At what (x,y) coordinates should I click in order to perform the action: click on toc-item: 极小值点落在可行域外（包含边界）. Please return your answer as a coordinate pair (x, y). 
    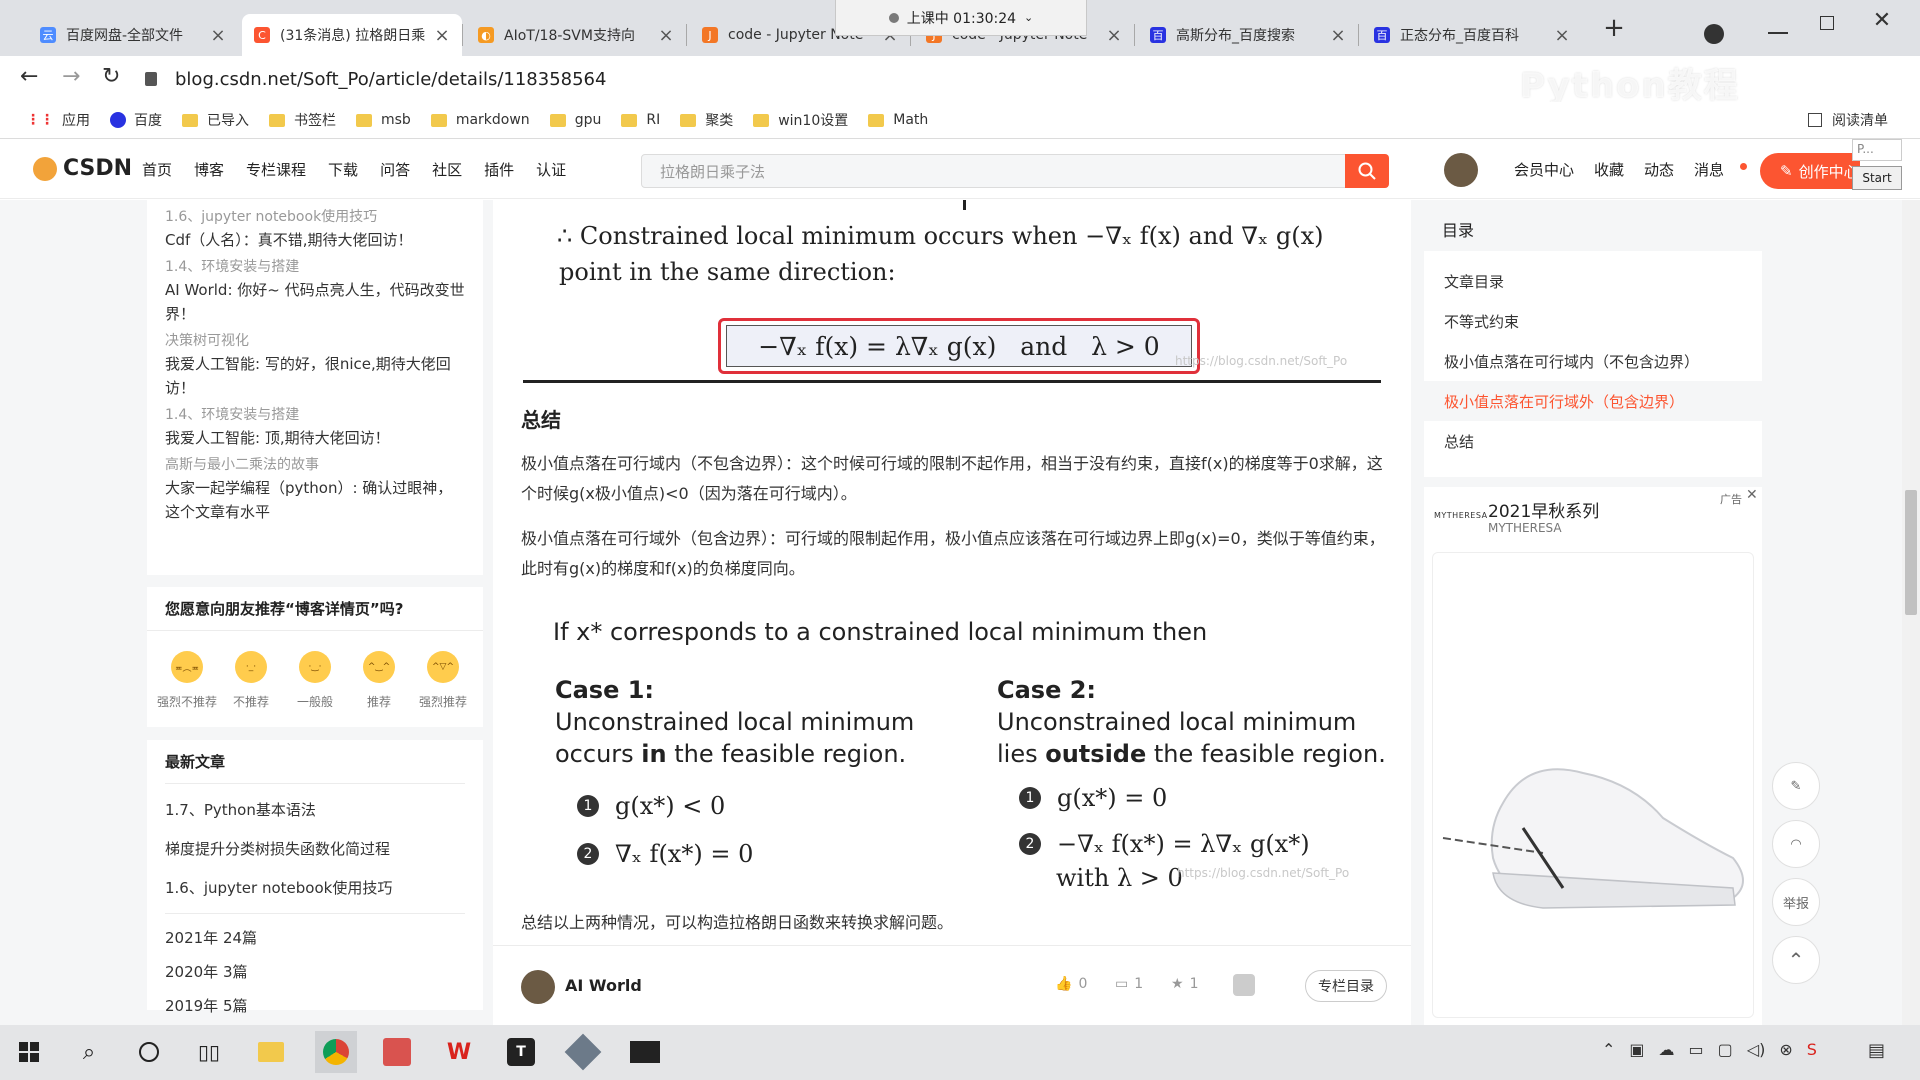
    Looking at the image, I should click on (1593, 401).